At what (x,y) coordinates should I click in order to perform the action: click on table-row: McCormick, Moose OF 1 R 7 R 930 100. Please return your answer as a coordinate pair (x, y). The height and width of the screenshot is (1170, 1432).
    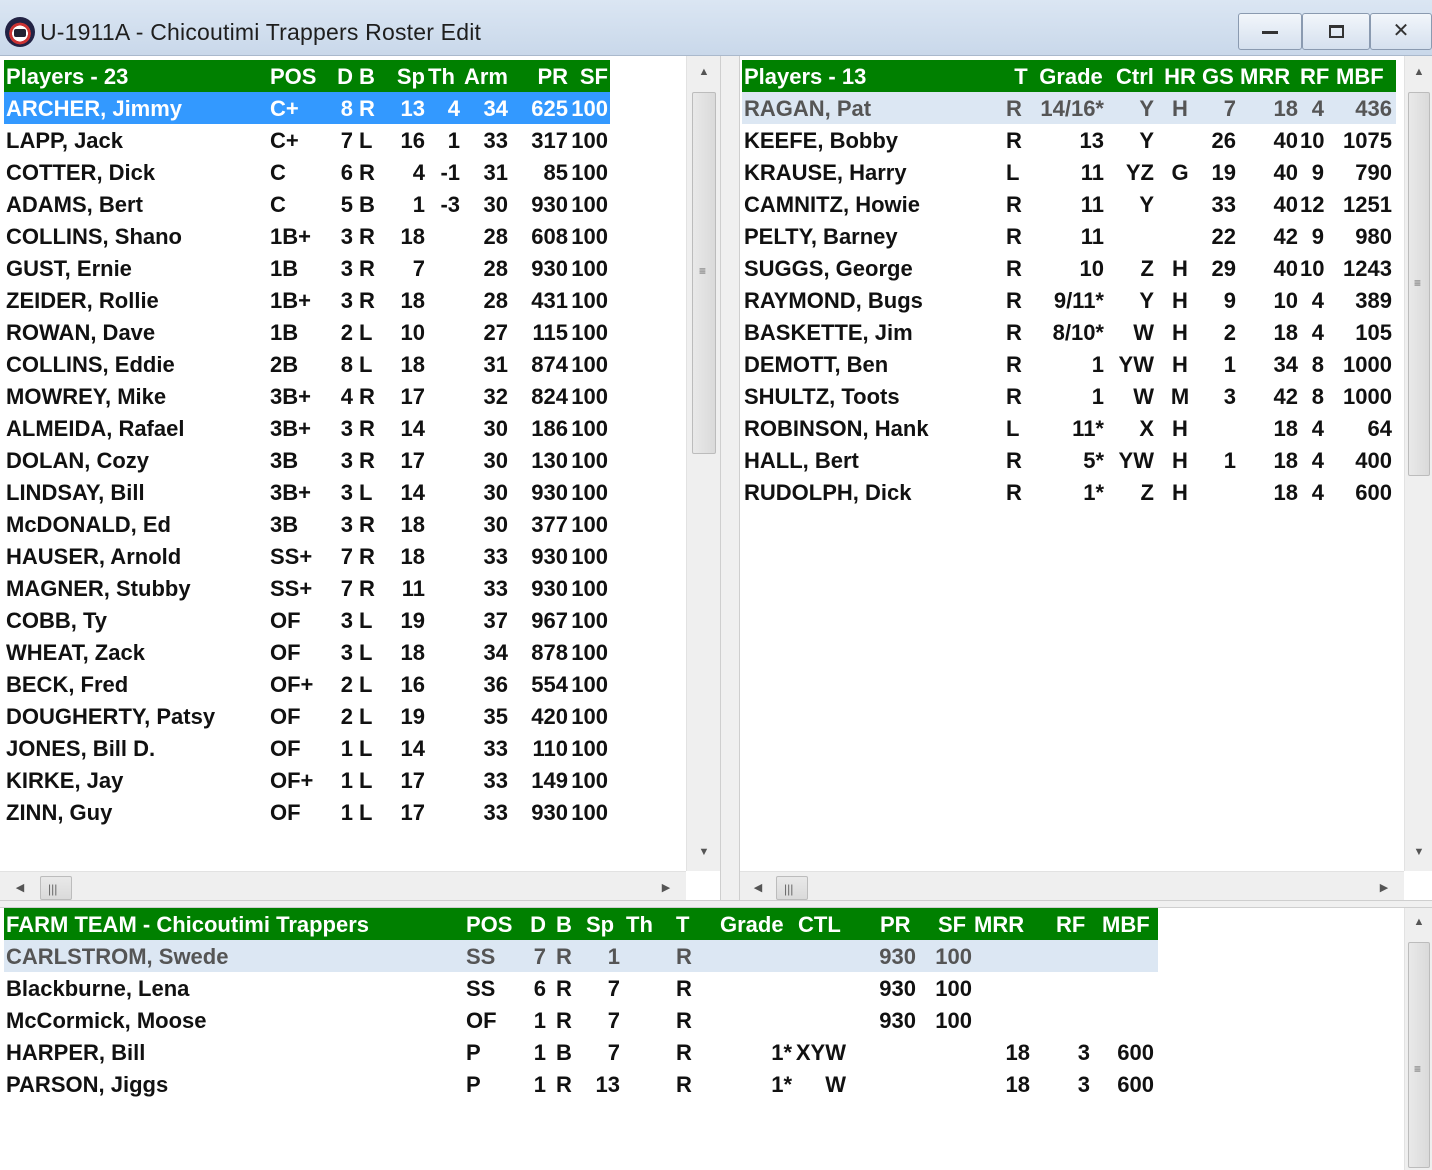
    Looking at the image, I should click on (581, 1020).